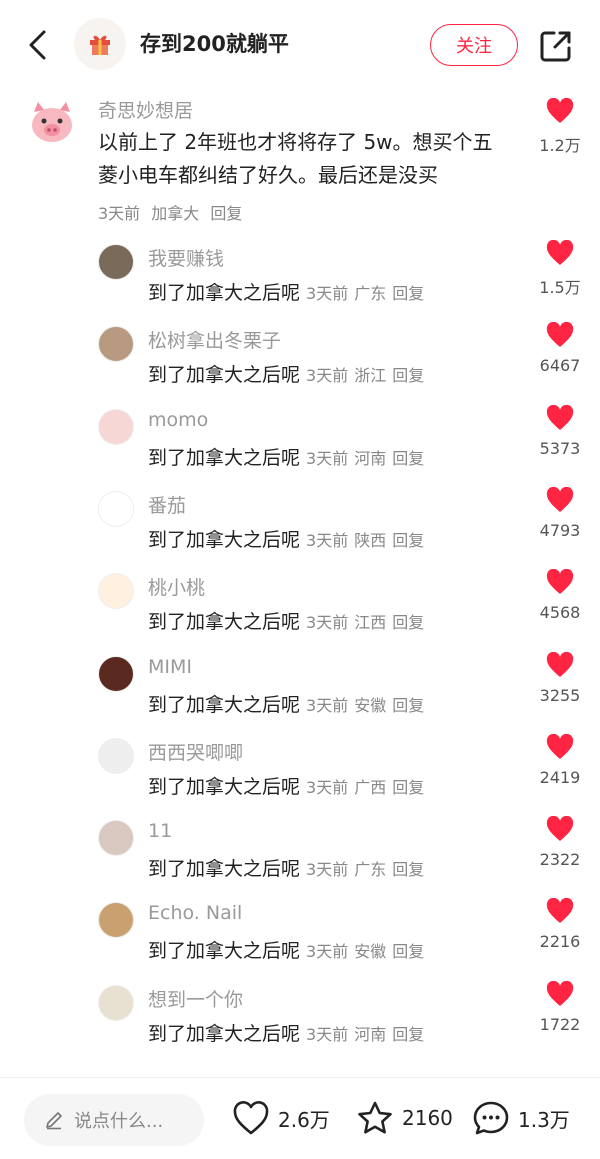 The width and height of the screenshot is (600, 1159). What do you see at coordinates (160, 831) in the screenshot?
I see `reply-username: 11` at bounding box center [160, 831].